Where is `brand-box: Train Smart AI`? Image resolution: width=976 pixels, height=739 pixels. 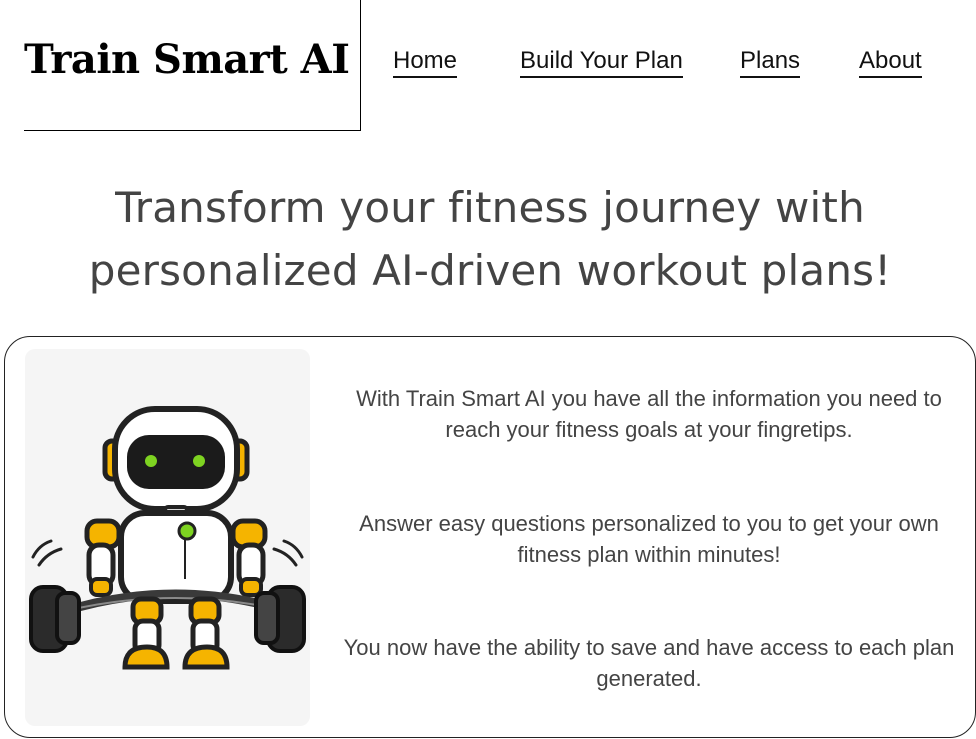 brand-box: Train Smart AI is located at coordinates (192, 65).